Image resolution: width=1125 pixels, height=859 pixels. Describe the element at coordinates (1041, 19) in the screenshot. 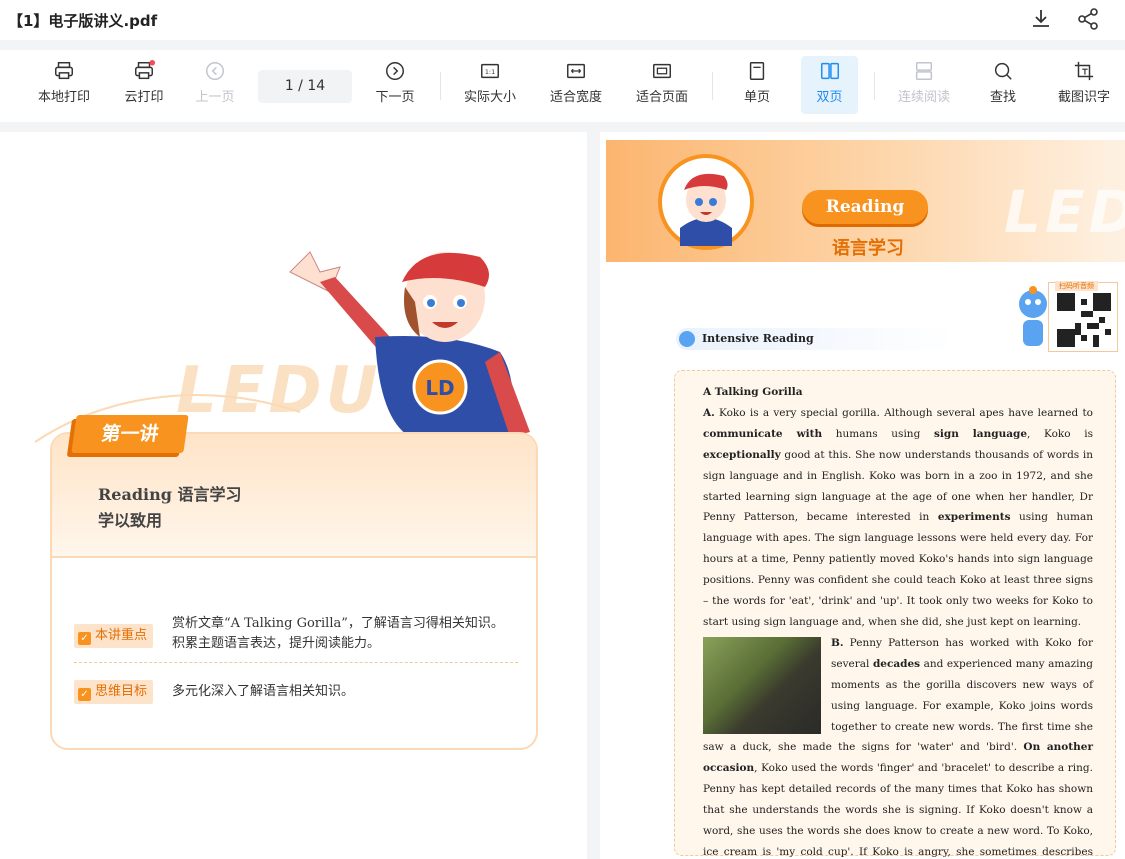

I see `download-icon` at that location.